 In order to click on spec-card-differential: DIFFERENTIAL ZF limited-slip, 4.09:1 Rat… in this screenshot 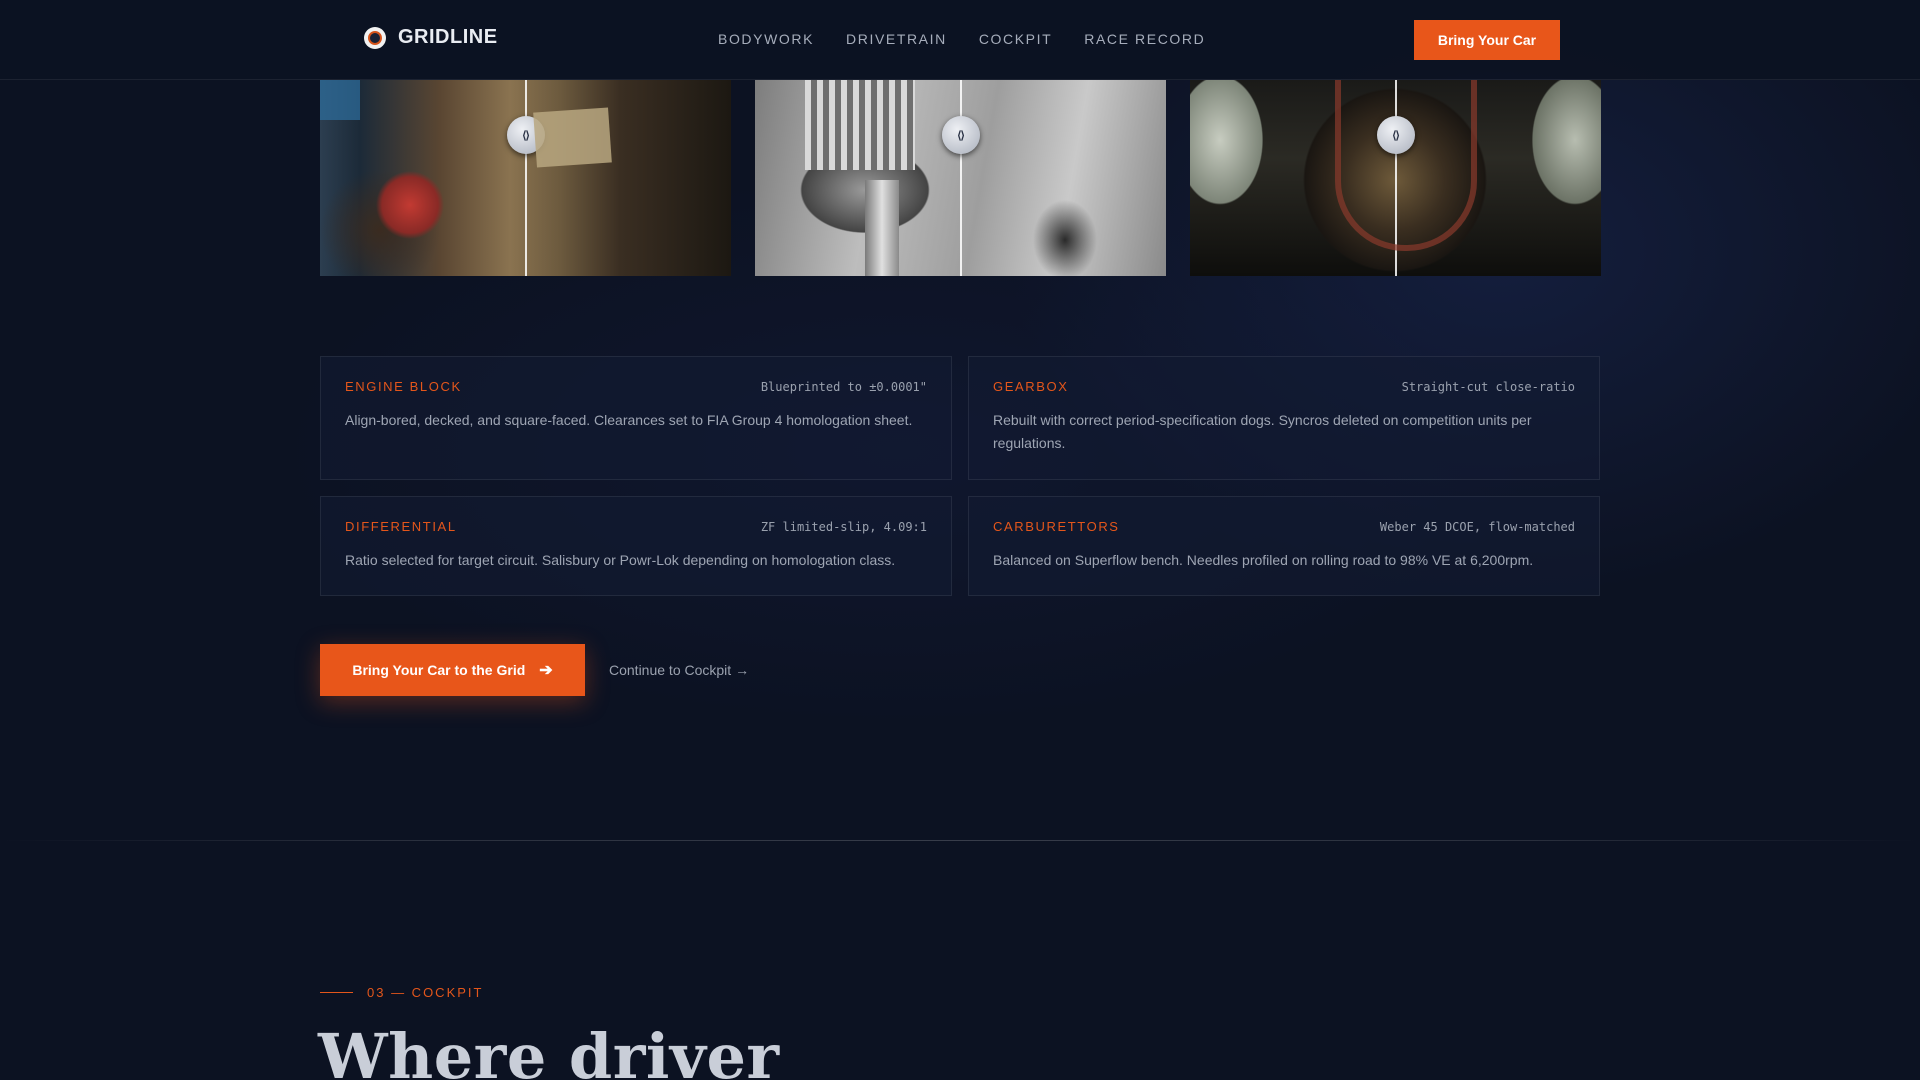, I will do `click(636, 546)`.